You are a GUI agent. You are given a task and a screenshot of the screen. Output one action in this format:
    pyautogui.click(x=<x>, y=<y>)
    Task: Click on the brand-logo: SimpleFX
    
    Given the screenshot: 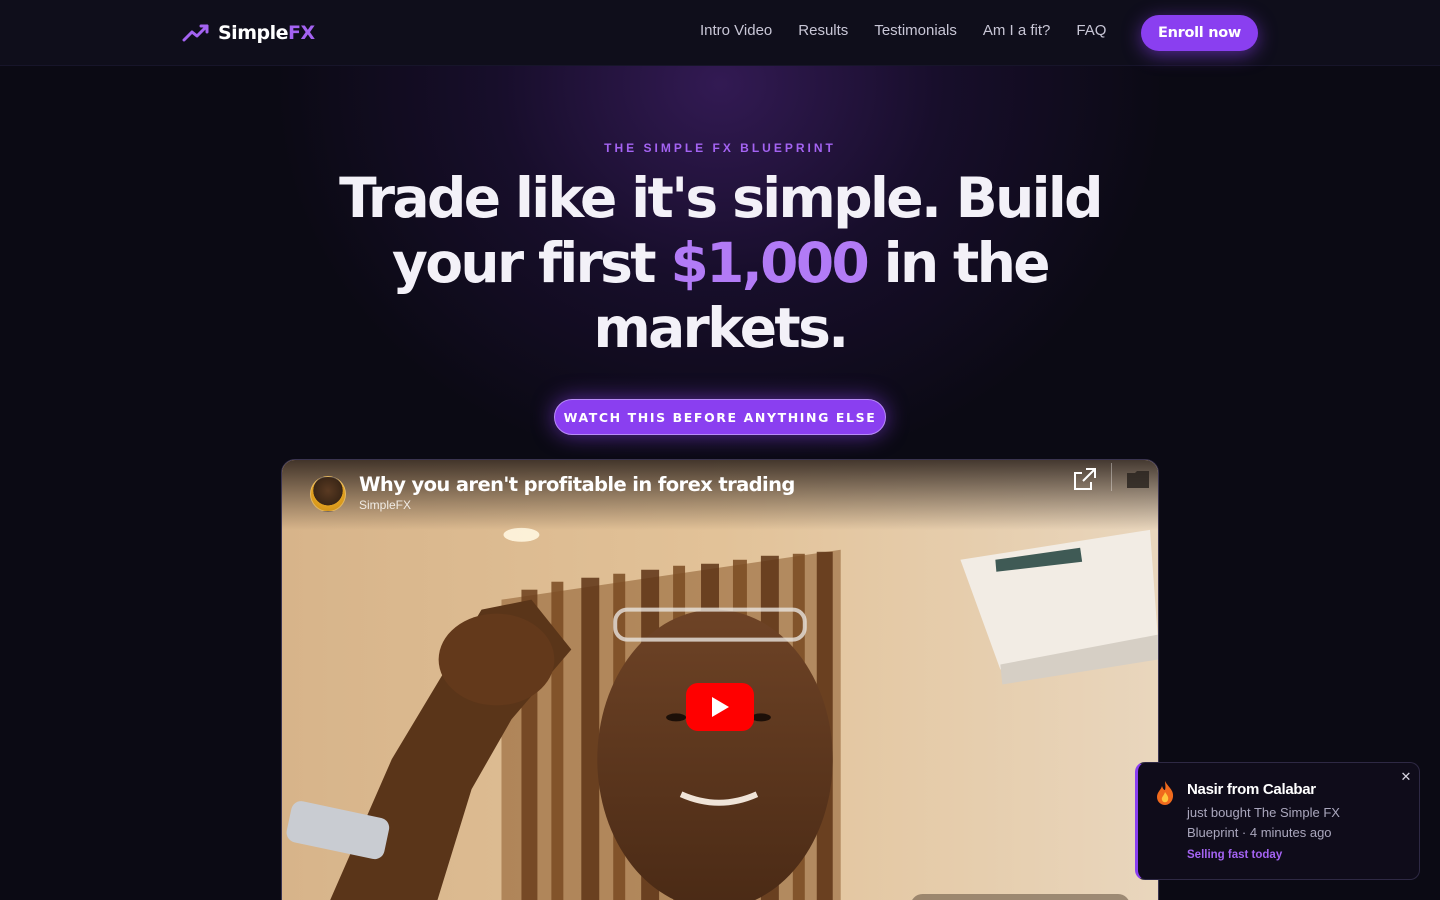 What is the action you would take?
    pyautogui.click(x=248, y=33)
    